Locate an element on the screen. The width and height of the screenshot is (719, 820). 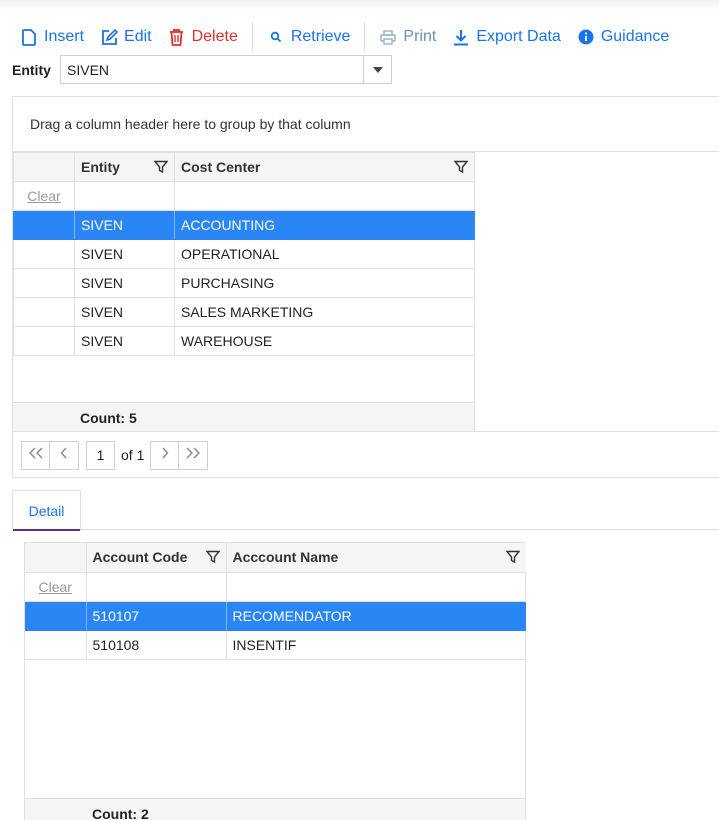
double-chevron-left-icon is located at coordinates (36, 455).